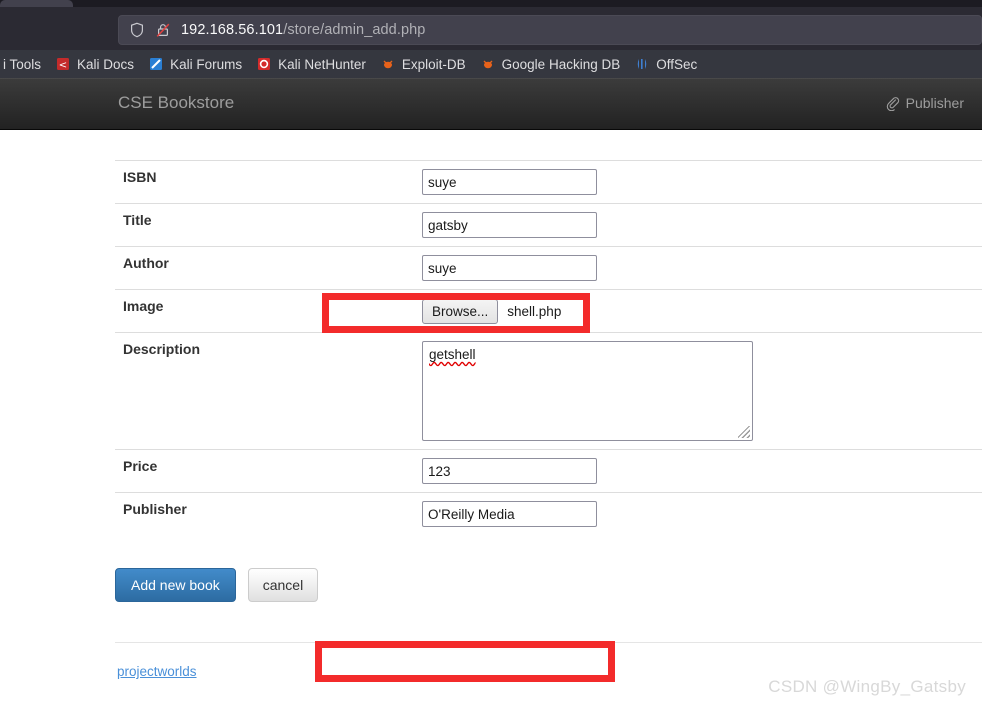 Image resolution: width=982 pixels, height=707 pixels. I want to click on form-row-price: Price, so click(548, 471).